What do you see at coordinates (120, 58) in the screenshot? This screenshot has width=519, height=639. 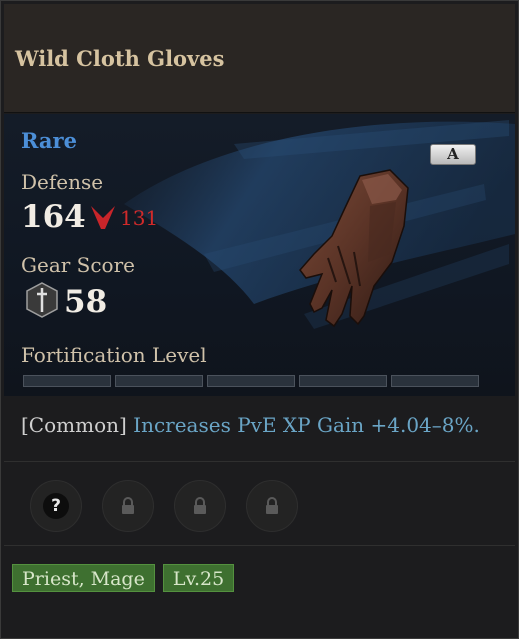 I see `item-name: Wild Cloth Gloves` at bounding box center [120, 58].